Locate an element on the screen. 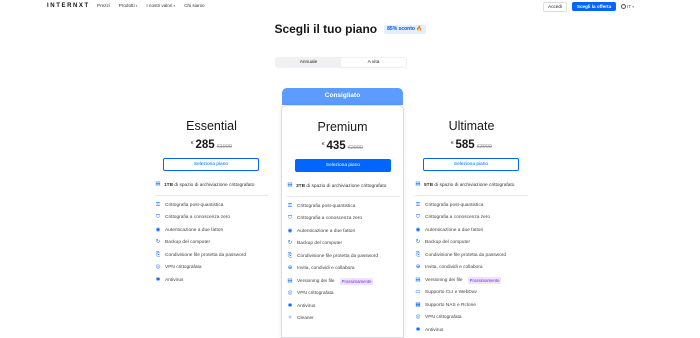  plan-price: 435 is located at coordinates (336, 146).